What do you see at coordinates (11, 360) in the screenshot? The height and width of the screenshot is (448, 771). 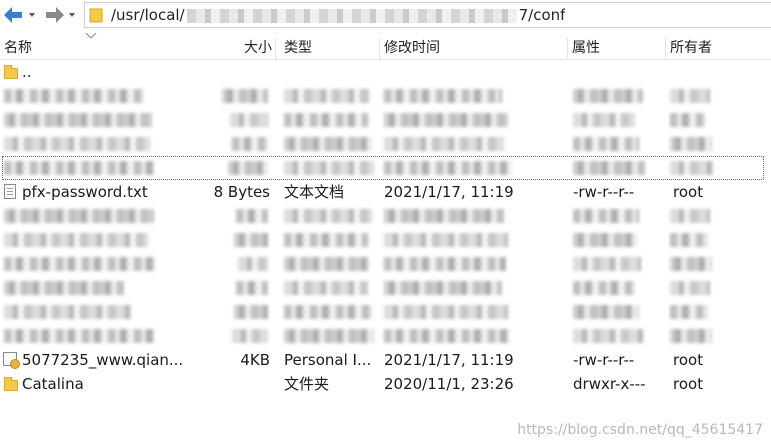 I see `certificate-icon` at bounding box center [11, 360].